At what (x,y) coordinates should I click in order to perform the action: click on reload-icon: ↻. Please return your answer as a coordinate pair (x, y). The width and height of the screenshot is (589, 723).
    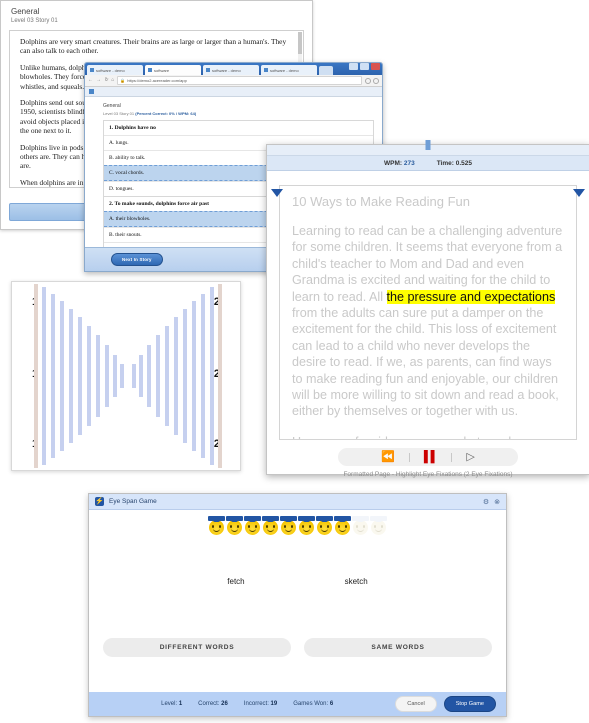
    Looking at the image, I should click on (106, 80).